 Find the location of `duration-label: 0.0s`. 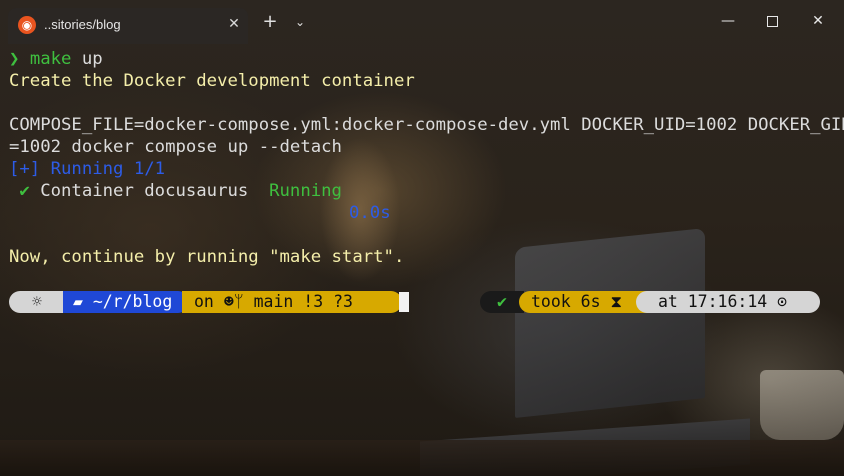

duration-label: 0.0s is located at coordinates (370, 213).